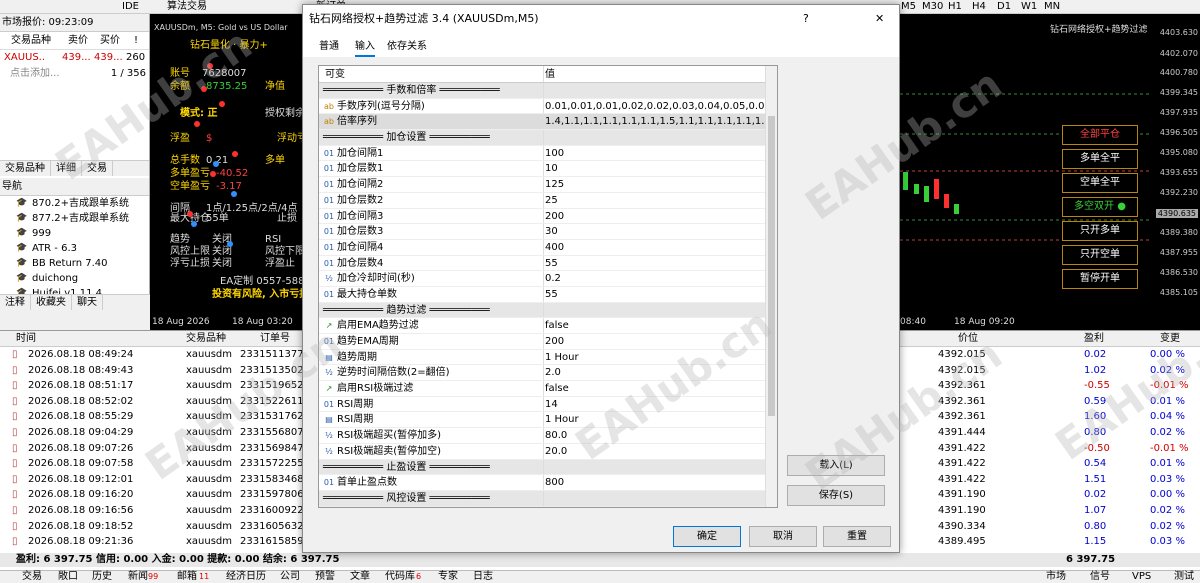  I want to click on toolbar-m5: M5, so click(908, 6).